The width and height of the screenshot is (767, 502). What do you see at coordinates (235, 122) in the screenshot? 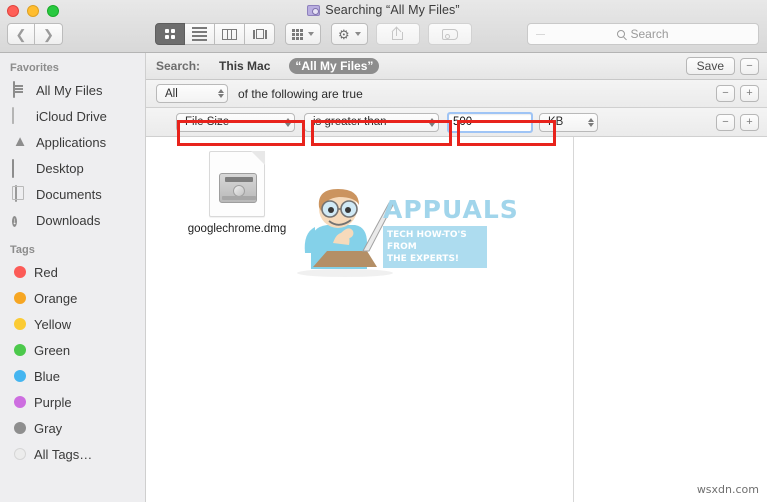
I see `rule-attribute-select: File Size` at bounding box center [235, 122].